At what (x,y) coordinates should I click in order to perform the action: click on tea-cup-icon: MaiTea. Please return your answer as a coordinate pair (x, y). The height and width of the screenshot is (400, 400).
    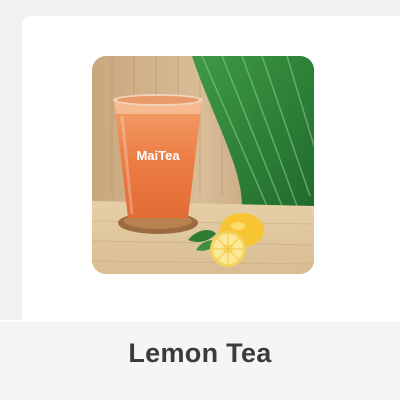
    Looking at the image, I should click on (158, 156).